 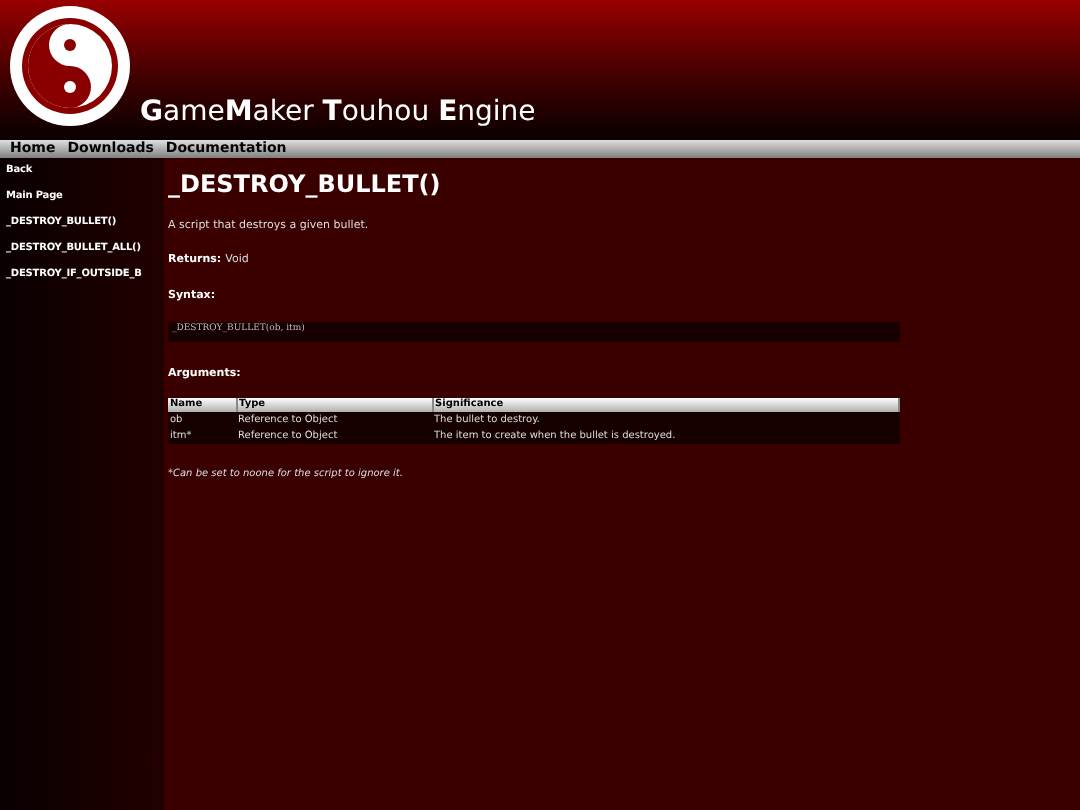 What do you see at coordinates (70, 66) in the screenshot?
I see `yin-yang-logo` at bounding box center [70, 66].